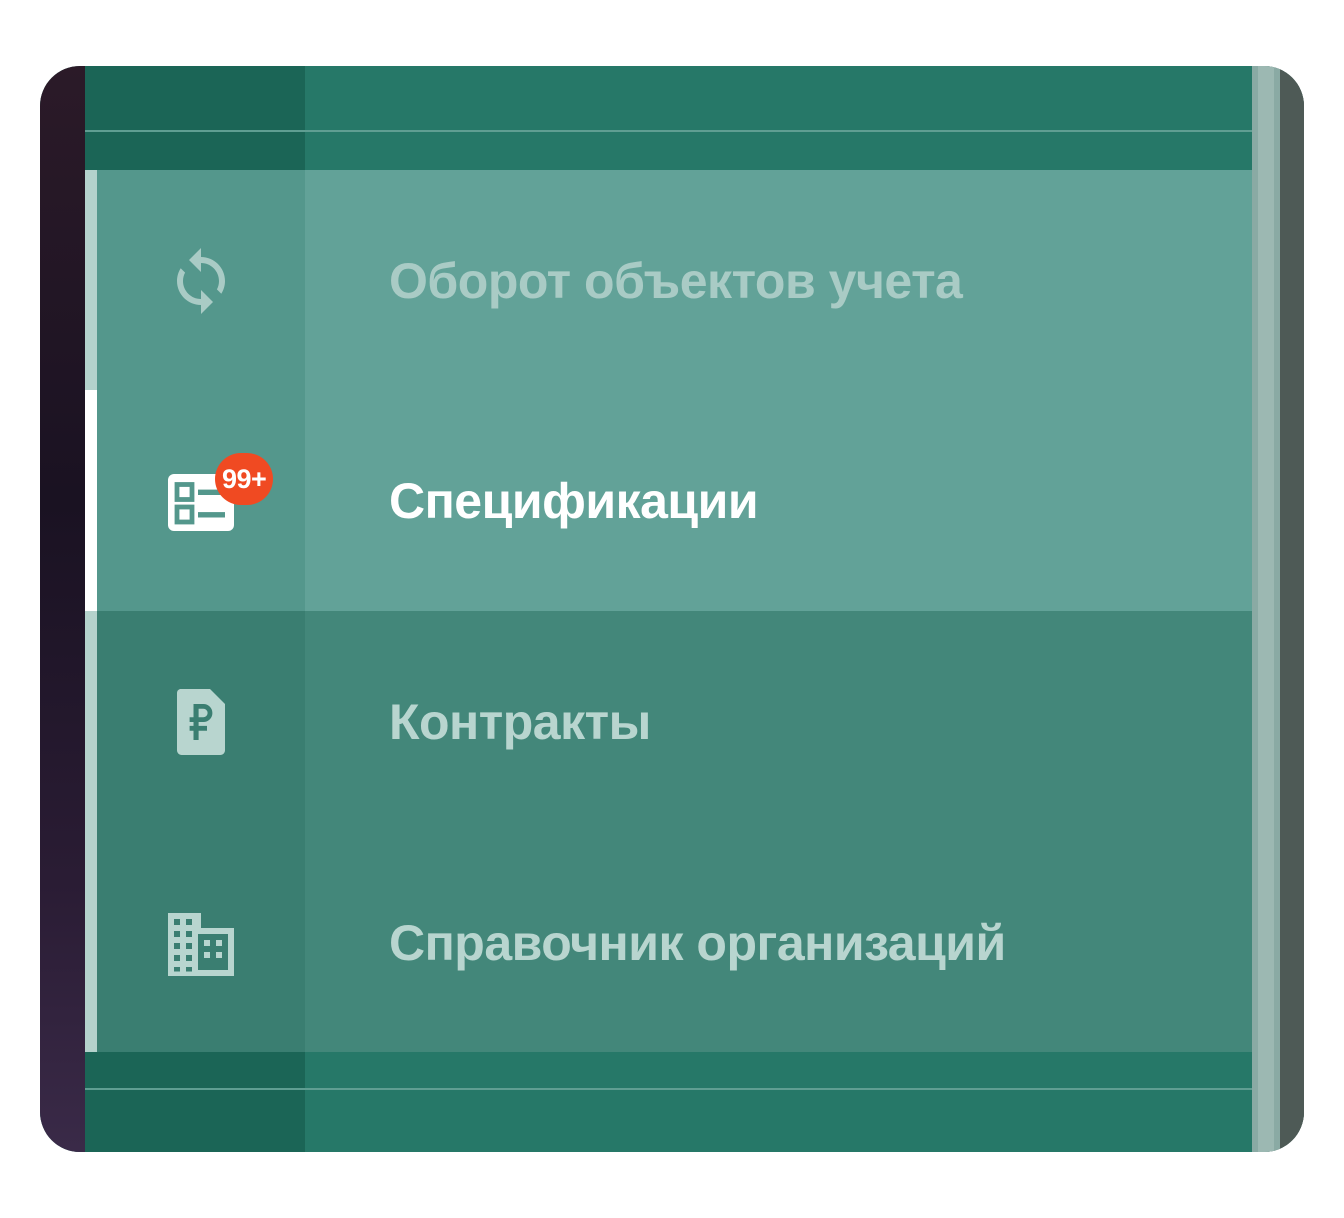 This screenshot has height=1218, width=1344. I want to click on sync-icon, so click(201, 280).